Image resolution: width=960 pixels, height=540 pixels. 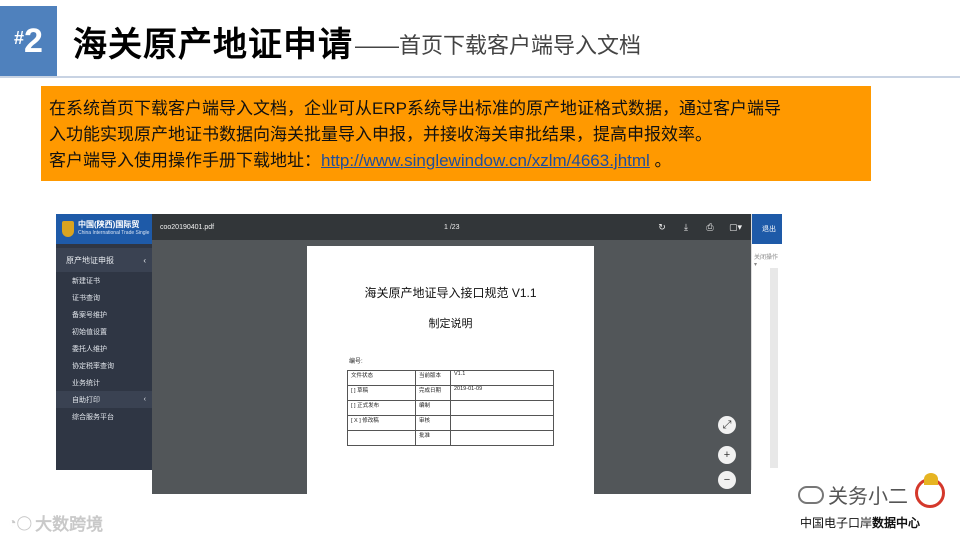 What do you see at coordinates (104, 365) in the screenshot?
I see `sidebar-item-tariff: 协定税率查询` at bounding box center [104, 365].